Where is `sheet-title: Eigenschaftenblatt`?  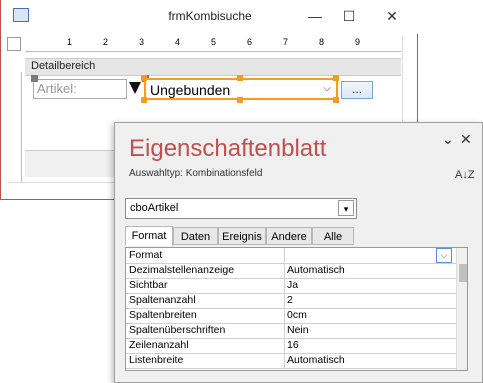
sheet-title: Eigenschaftenblatt is located at coordinates (228, 148).